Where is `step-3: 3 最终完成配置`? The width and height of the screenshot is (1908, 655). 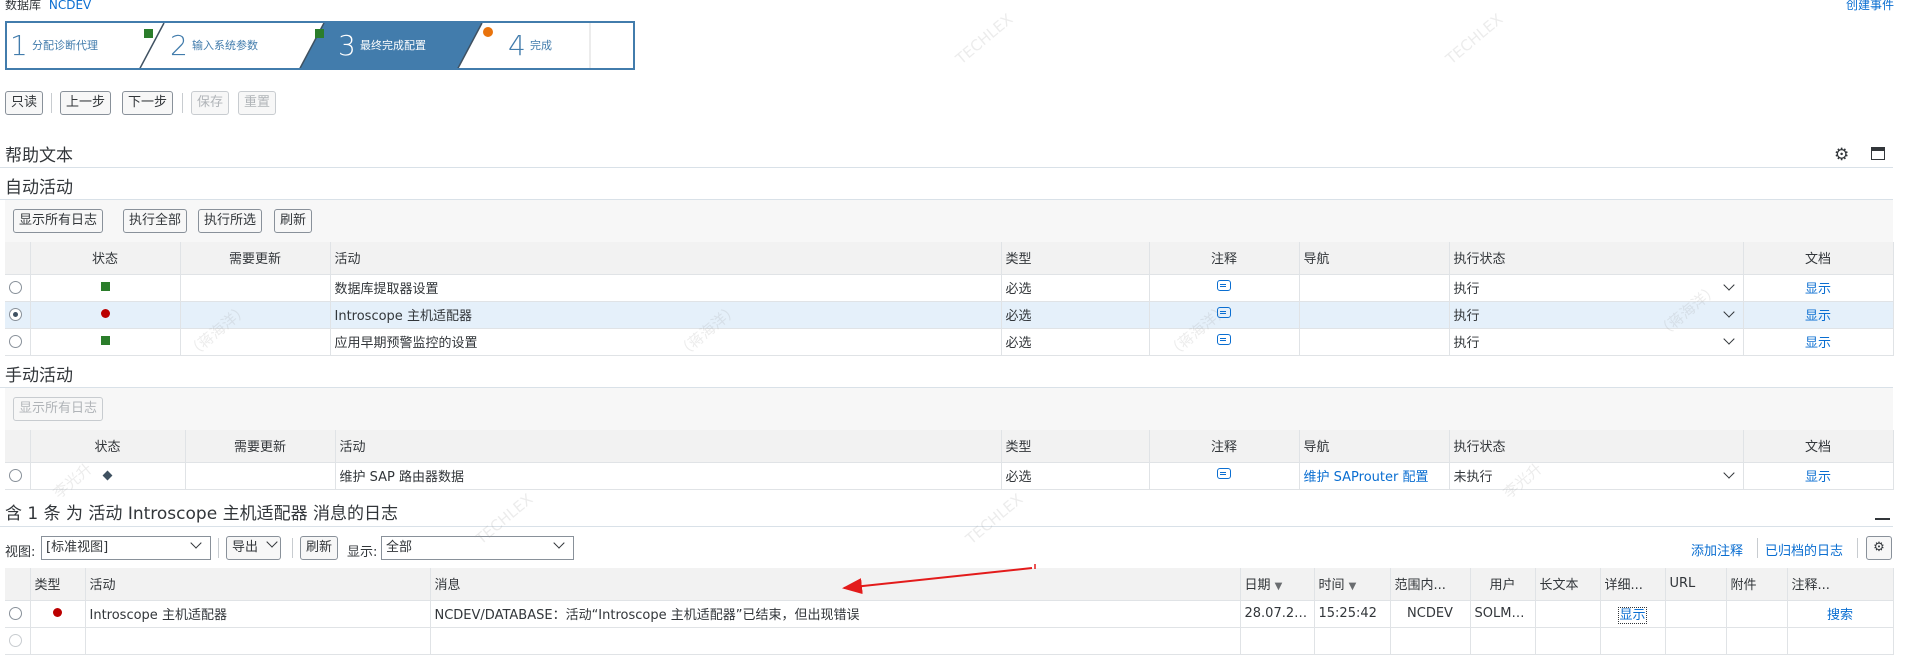 step-3: 3 最终完成配置 is located at coordinates (413, 45).